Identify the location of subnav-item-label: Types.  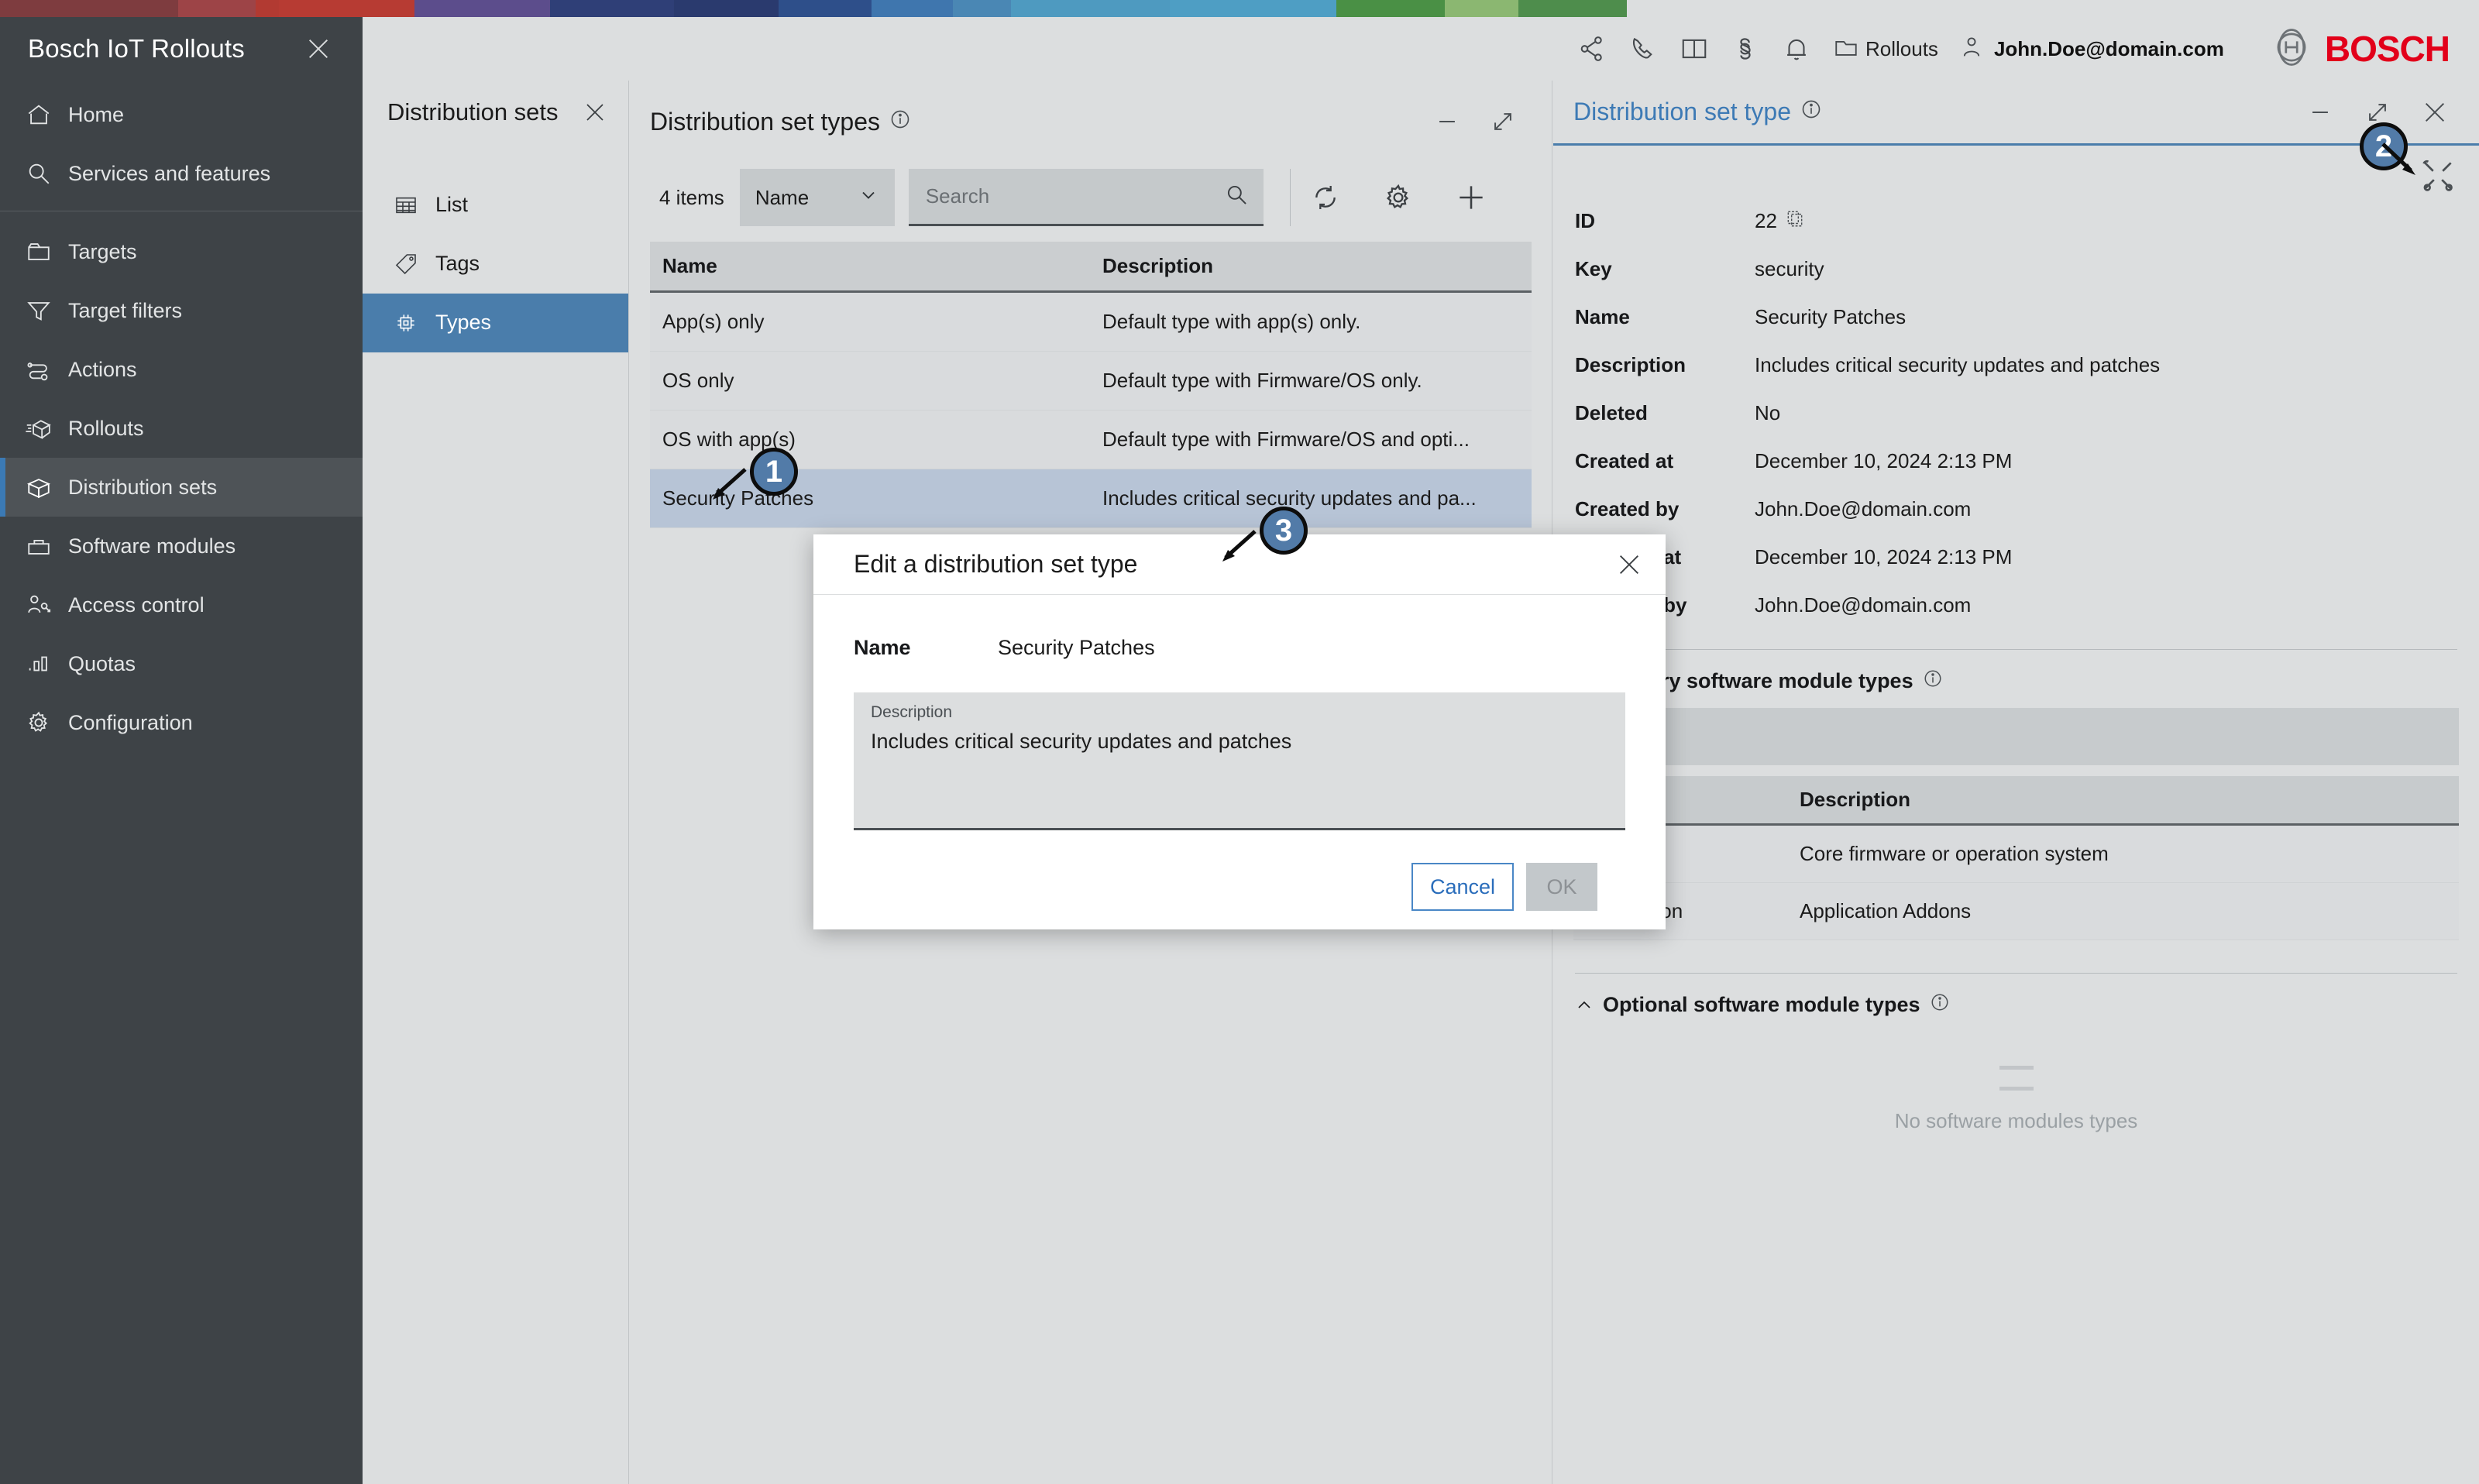
(463, 323).